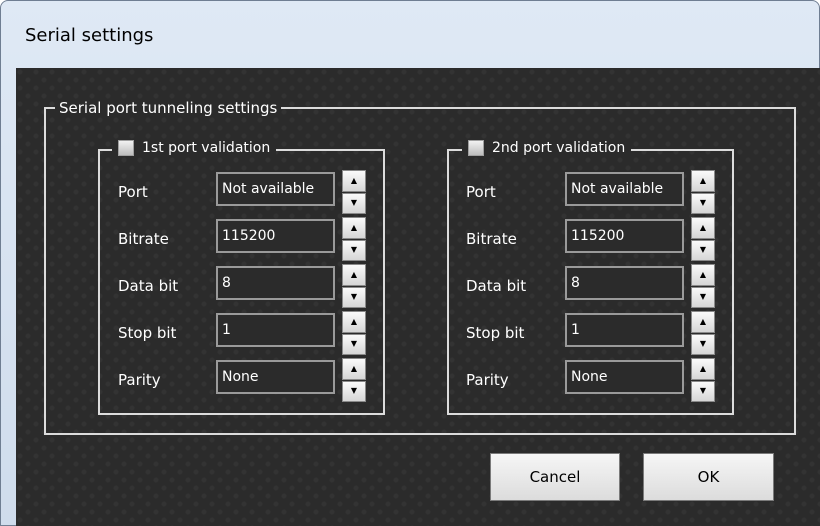 Image resolution: width=820 pixels, height=526 pixels. Describe the element at coordinates (624, 283) in the screenshot. I see `port2-databit-field: 8` at that location.